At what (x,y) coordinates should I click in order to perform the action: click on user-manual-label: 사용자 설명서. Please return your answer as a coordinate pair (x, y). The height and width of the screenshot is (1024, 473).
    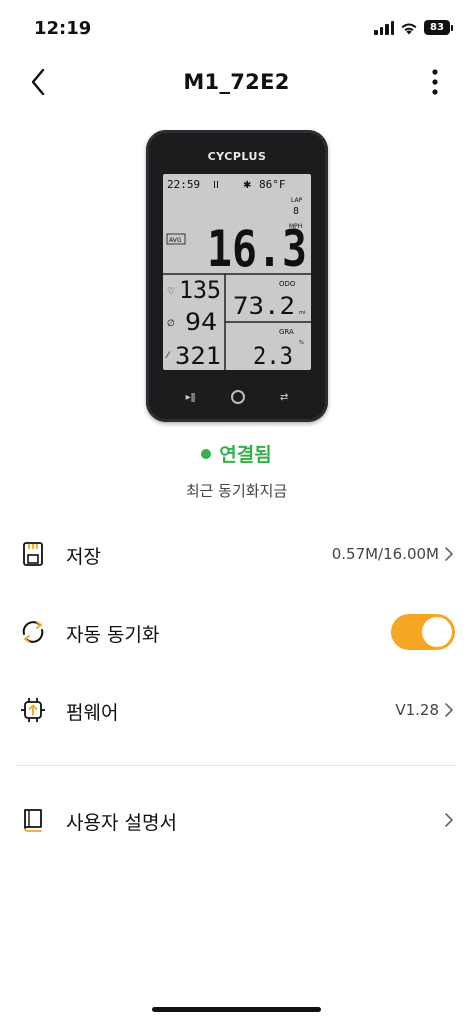
    Looking at the image, I should click on (121, 823).